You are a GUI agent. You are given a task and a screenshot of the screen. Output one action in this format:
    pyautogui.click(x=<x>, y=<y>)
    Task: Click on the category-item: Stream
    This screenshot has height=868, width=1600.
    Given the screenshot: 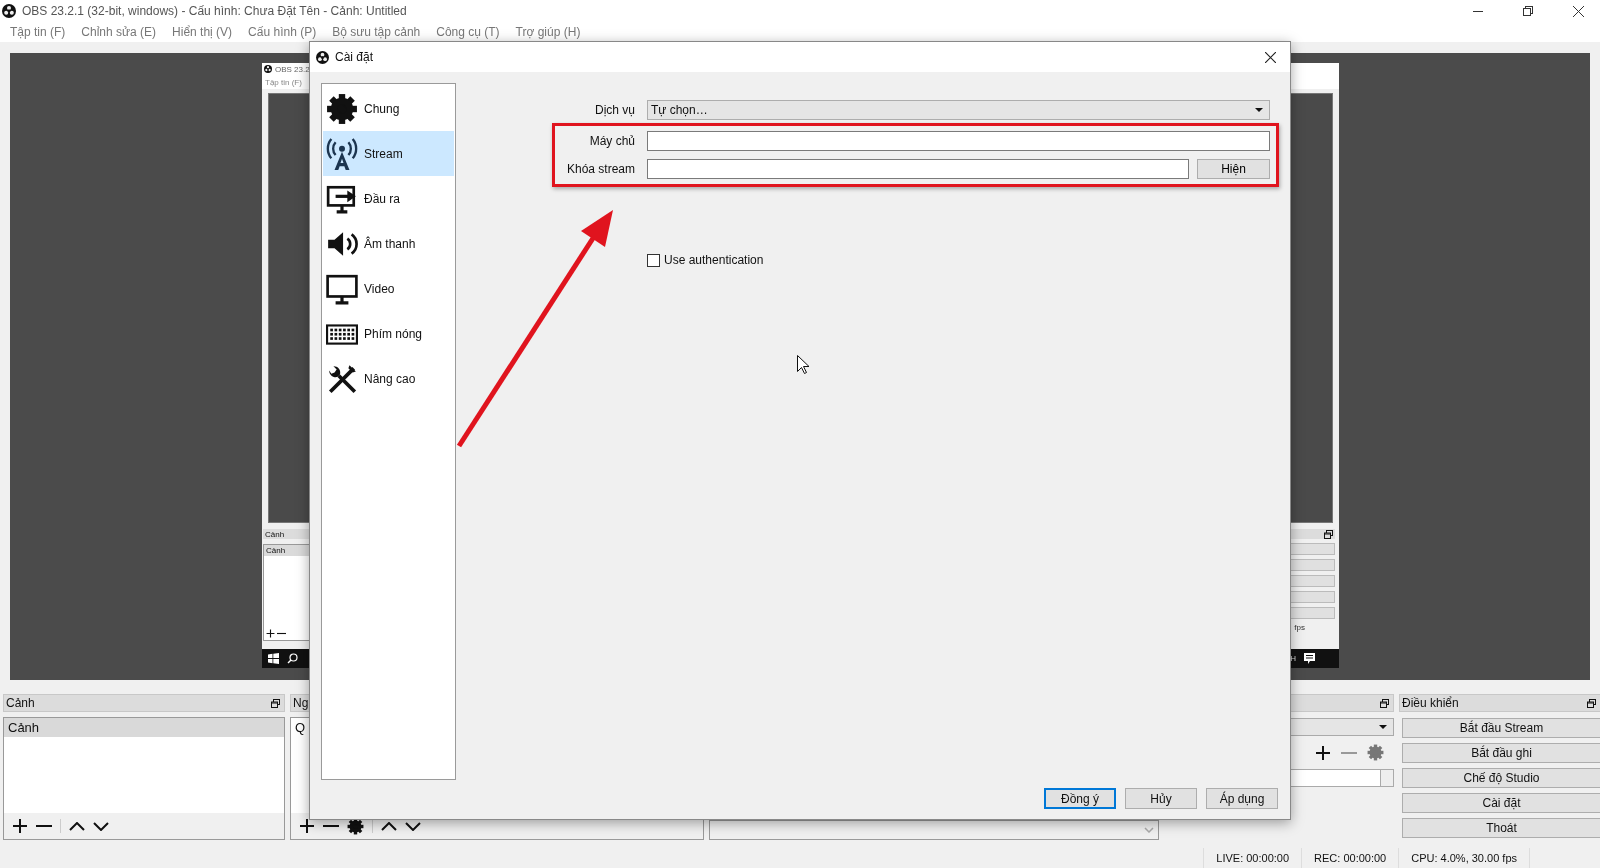 What is the action you would take?
    pyautogui.click(x=388, y=153)
    